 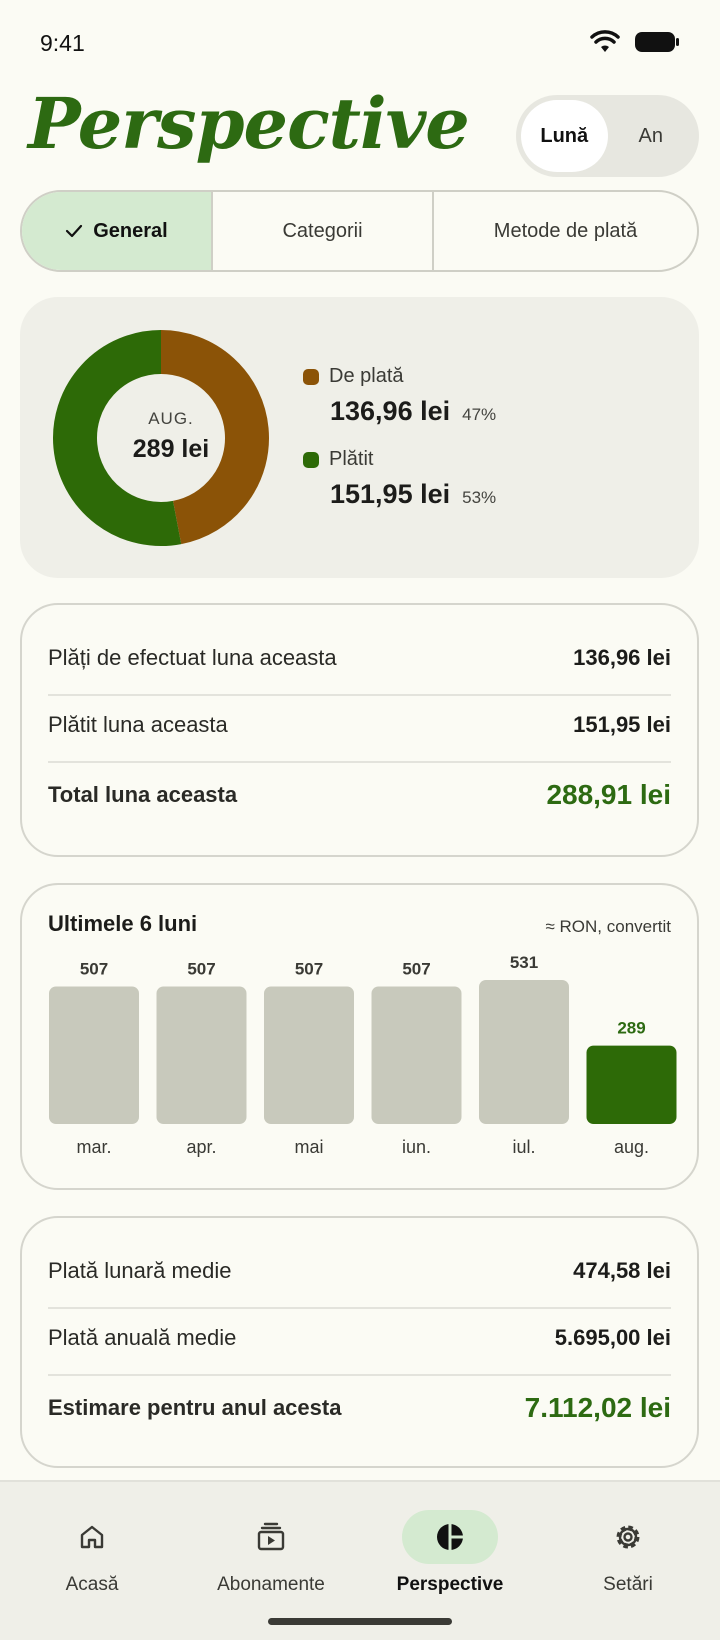 I want to click on donut-center: AUG. 289 lei, so click(x=171, y=436).